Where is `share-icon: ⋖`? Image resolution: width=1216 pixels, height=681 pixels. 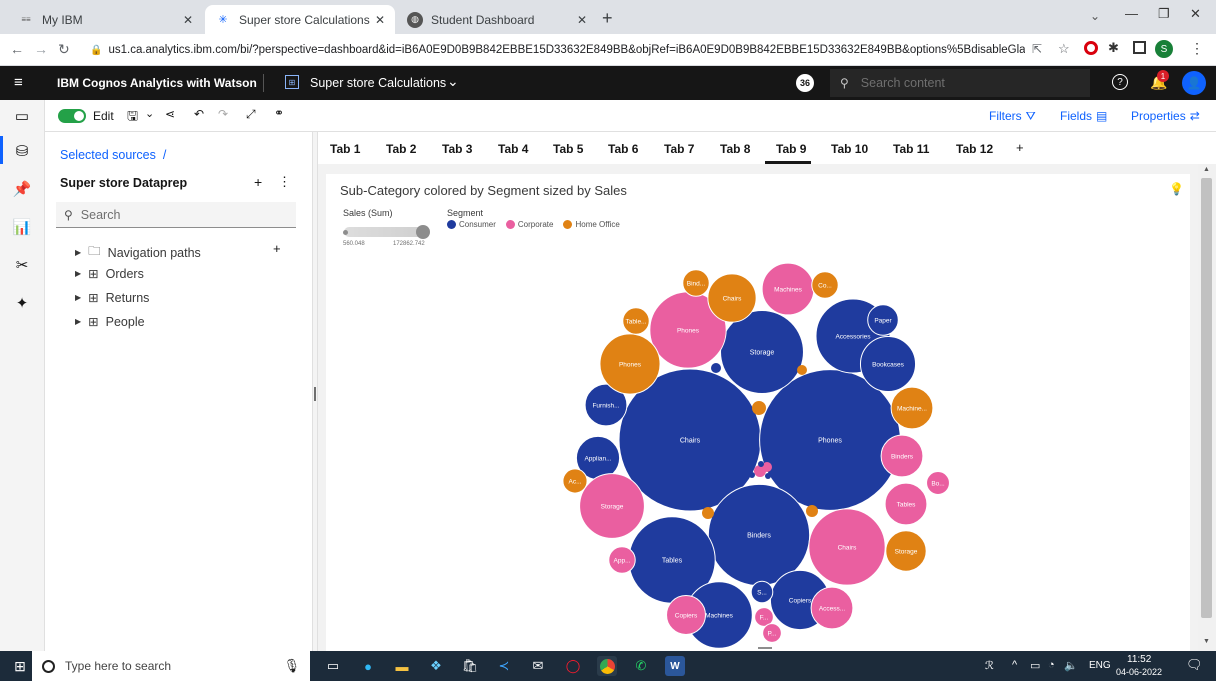 share-icon: ⋖ is located at coordinates (170, 114).